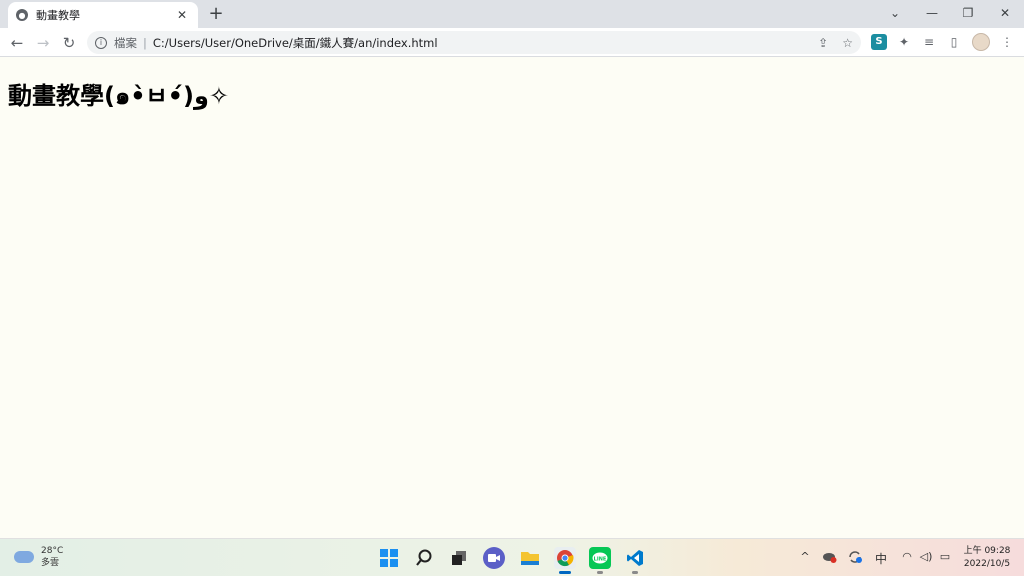 The image size is (1024, 576). Describe the element at coordinates (389, 558) in the screenshot. I see `start-windows-icon` at that location.